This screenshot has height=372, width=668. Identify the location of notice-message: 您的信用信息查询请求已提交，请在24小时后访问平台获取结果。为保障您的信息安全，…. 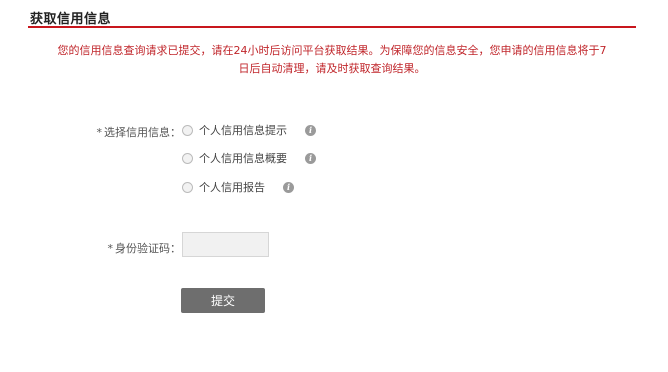
(332, 60).